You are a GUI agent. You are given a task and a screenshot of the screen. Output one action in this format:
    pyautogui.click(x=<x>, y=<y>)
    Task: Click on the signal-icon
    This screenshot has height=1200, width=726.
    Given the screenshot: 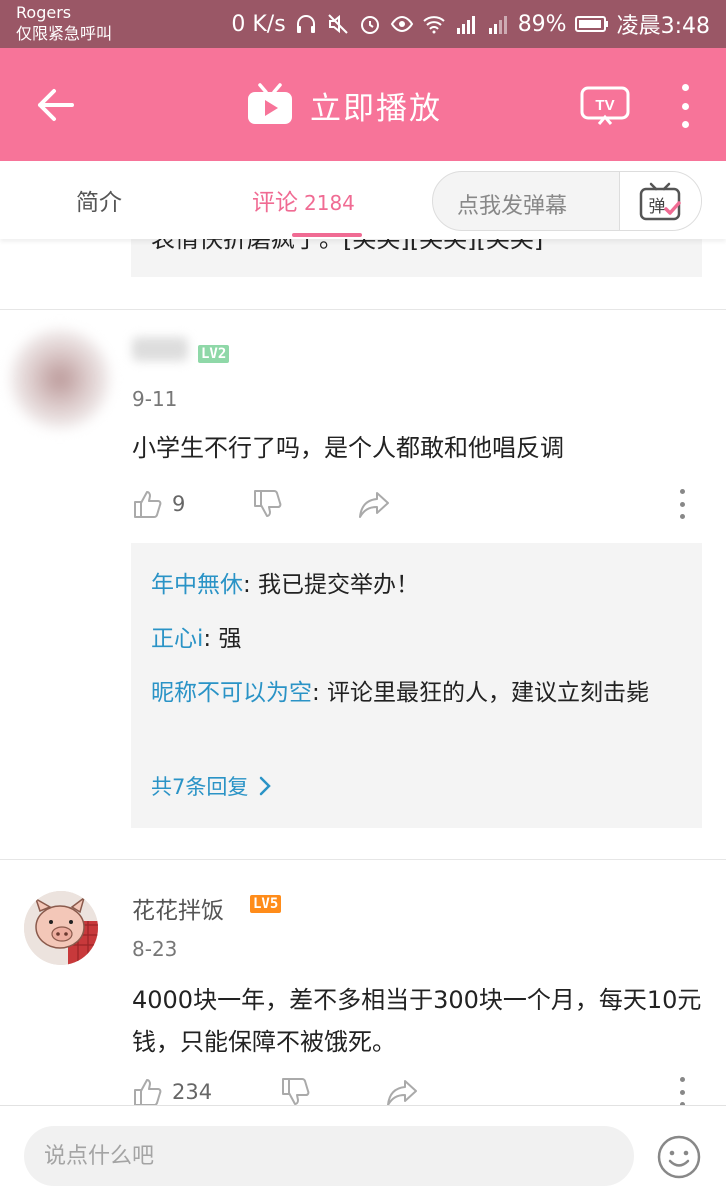 What is the action you would take?
    pyautogui.click(x=498, y=24)
    